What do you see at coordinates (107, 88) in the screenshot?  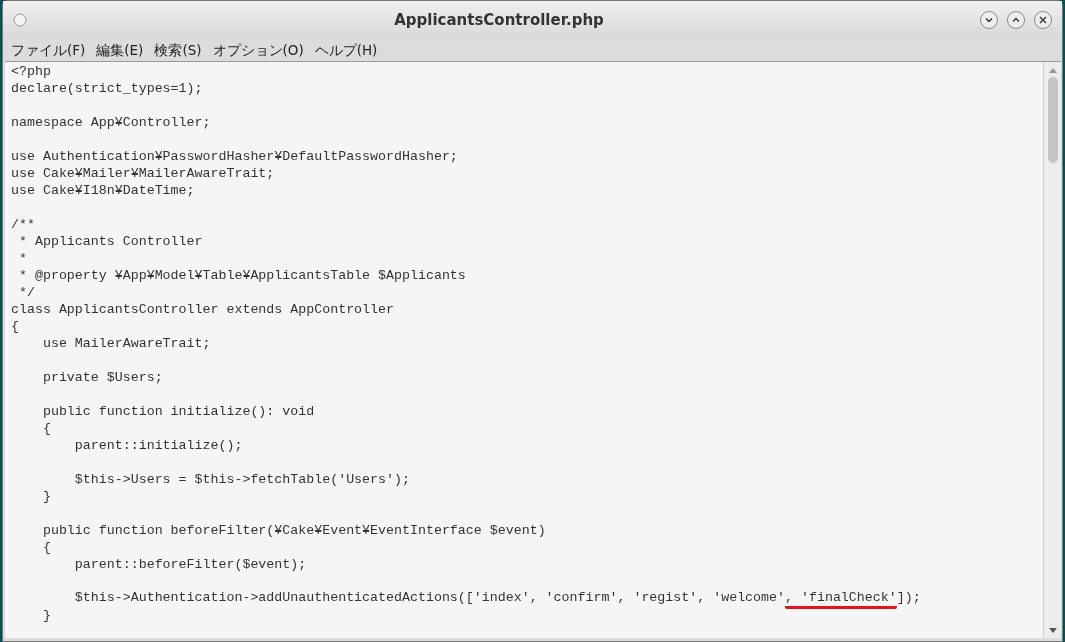 I see `code-line: declare(strict_types=1);` at bounding box center [107, 88].